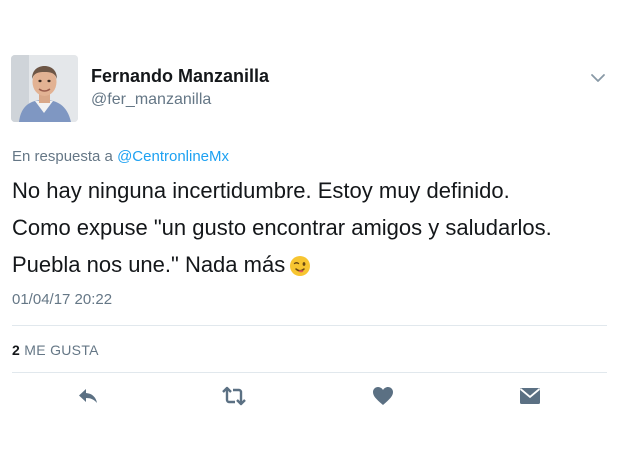 The width and height of the screenshot is (619, 463). I want to click on retweet-icon, so click(234, 396).